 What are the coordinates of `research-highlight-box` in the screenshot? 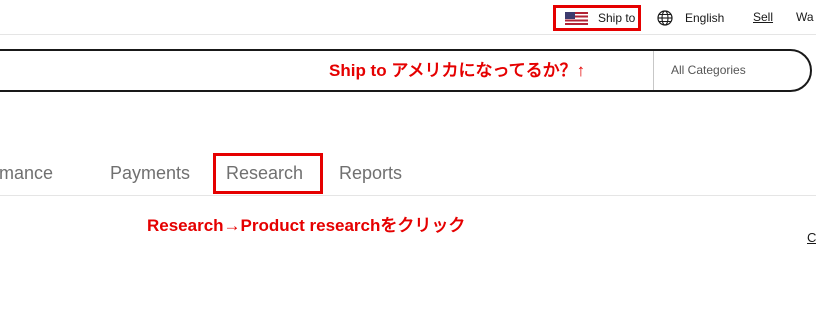 It's located at (268, 173).